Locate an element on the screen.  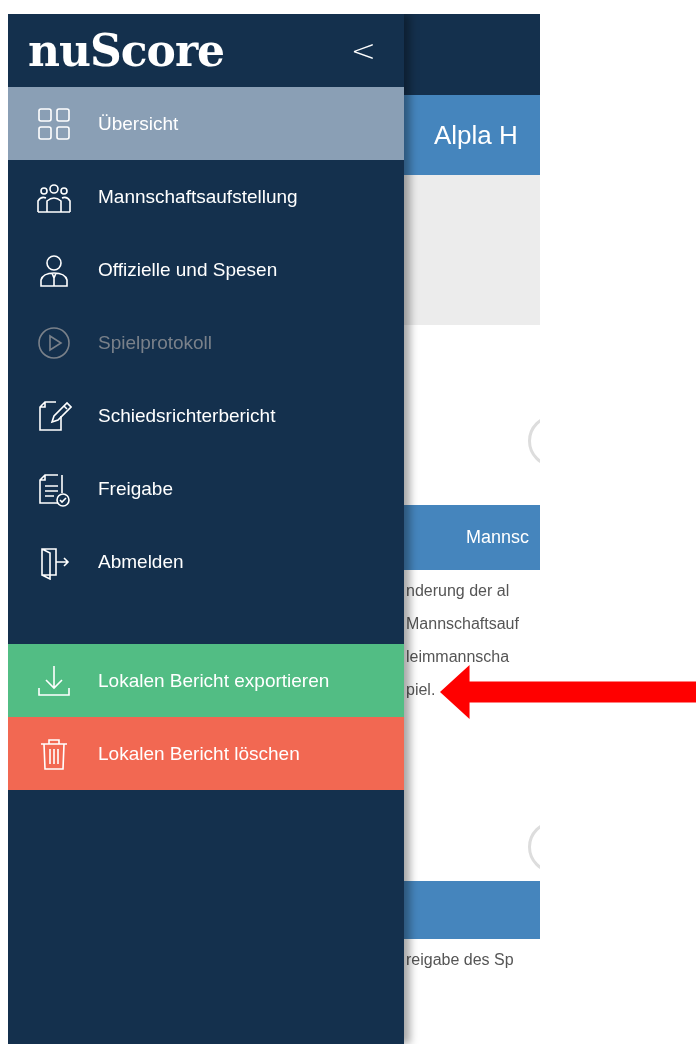
page-title: Alpla H is located at coordinates (476, 135).